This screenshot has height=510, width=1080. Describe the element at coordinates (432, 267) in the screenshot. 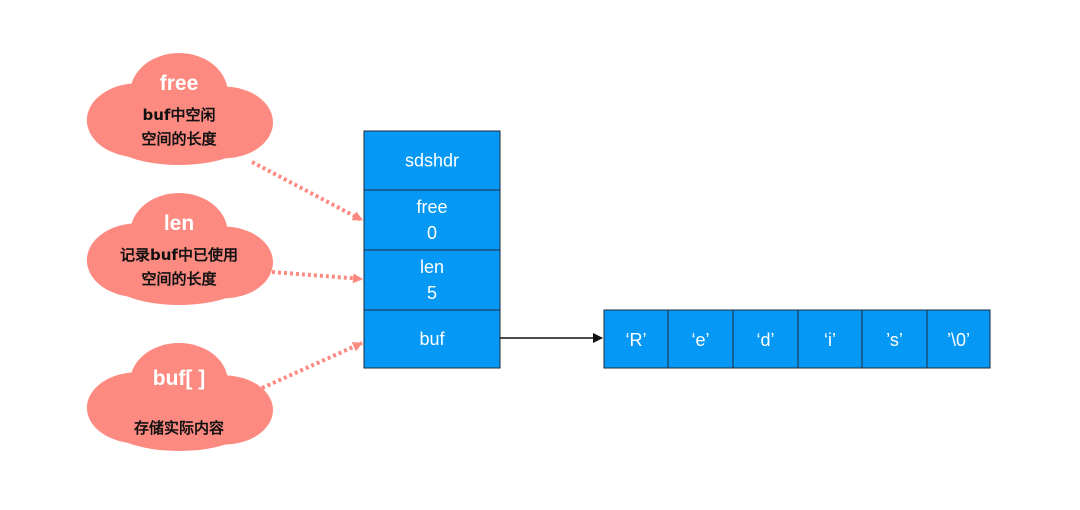

I see `struct-field-label: len` at that location.